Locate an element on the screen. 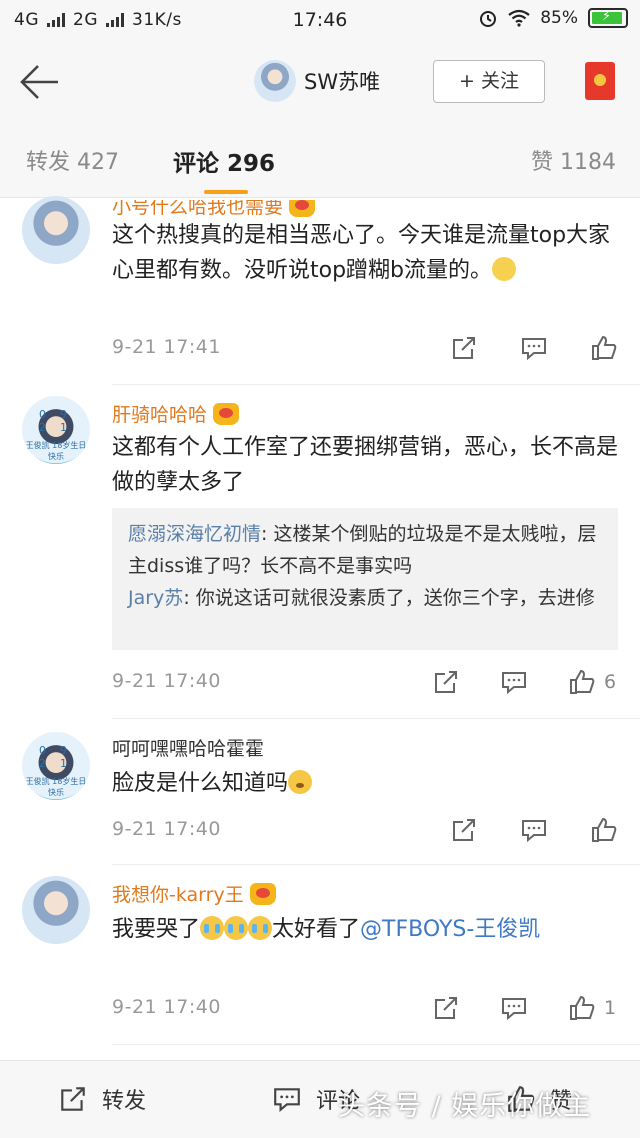 The width and height of the screenshot is (640, 1138). comment-text: 这都有个人工作室了还要捆绑营销，恶心，长不高是做的孽太多了 is located at coordinates (365, 465).